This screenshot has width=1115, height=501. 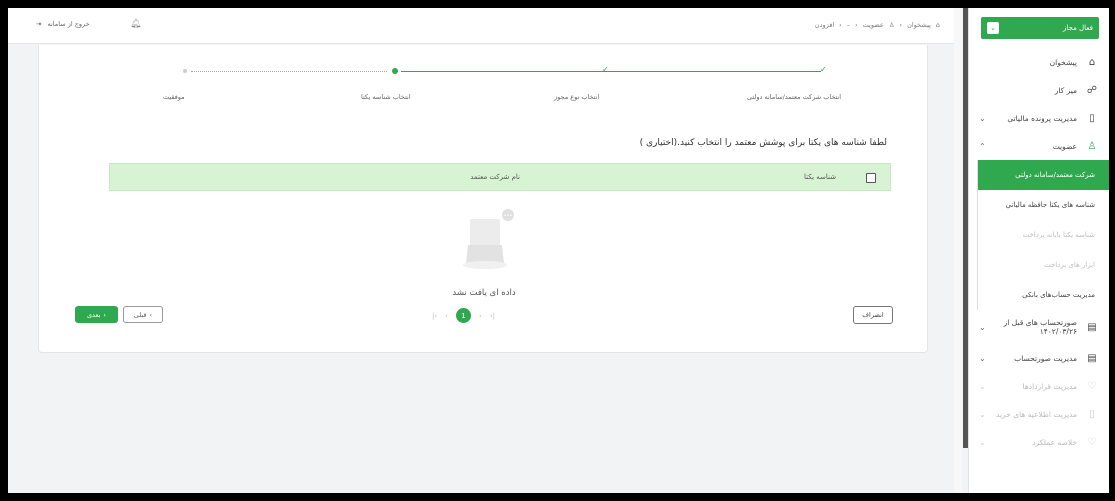 I want to click on previous-button: قبلی ‹, so click(x=143, y=314).